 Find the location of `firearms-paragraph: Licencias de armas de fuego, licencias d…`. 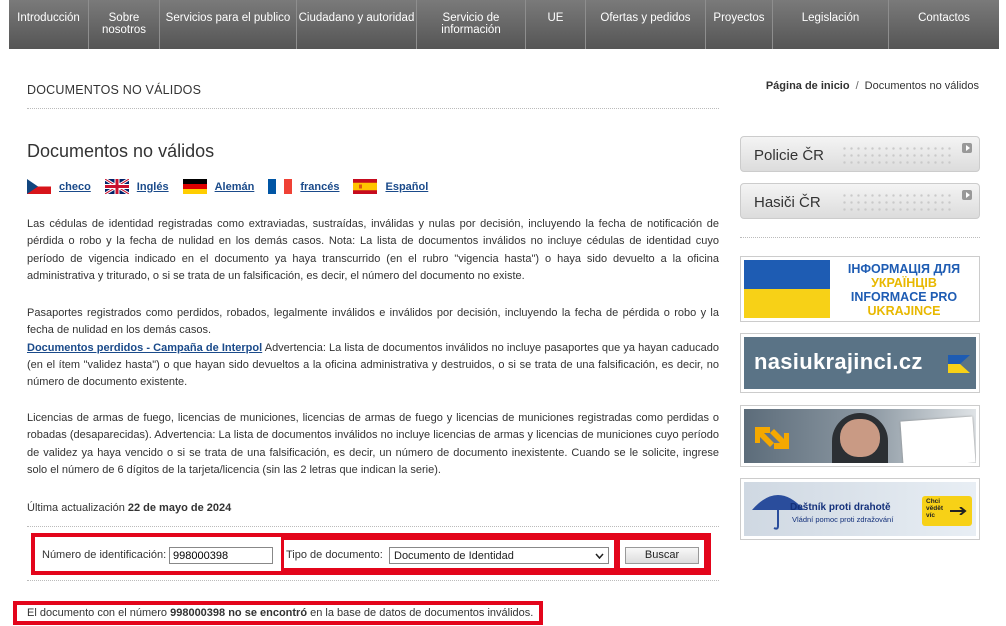

firearms-paragraph: Licencias de armas de fuego, licencias d… is located at coordinates (373, 444).